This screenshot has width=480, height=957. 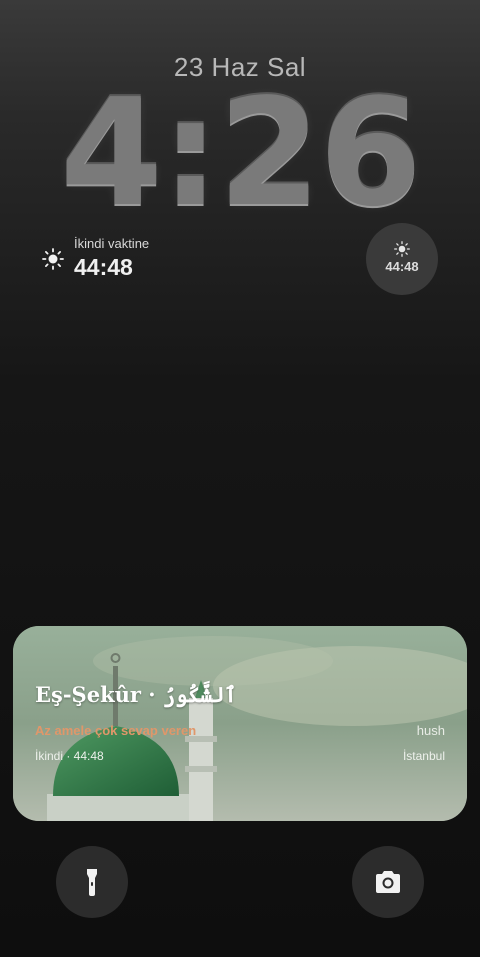 I want to click on clock: 4:26, so click(x=240, y=153).